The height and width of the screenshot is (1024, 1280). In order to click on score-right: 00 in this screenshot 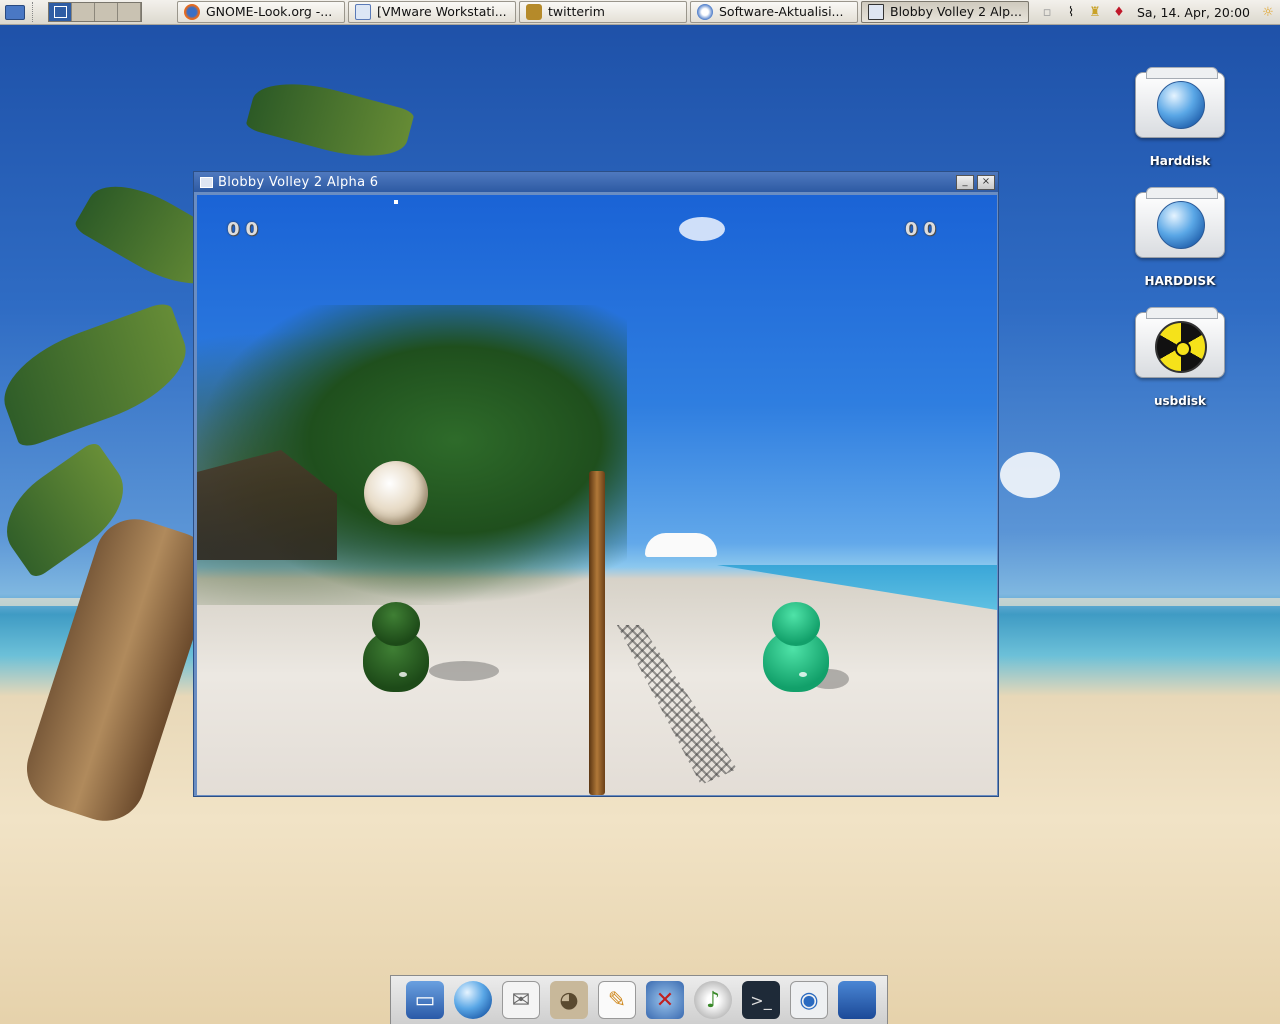, I will do `click(924, 229)`.